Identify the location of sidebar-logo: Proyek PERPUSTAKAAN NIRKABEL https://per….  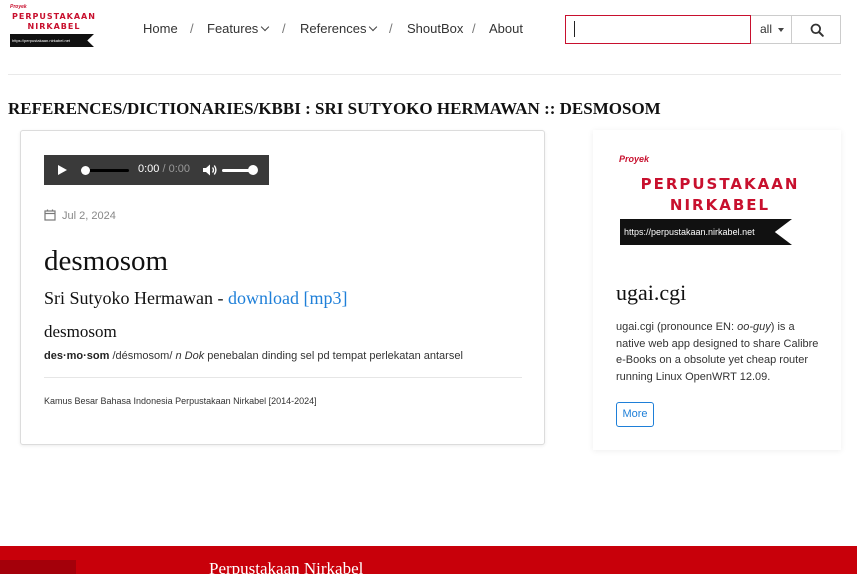
(720, 199).